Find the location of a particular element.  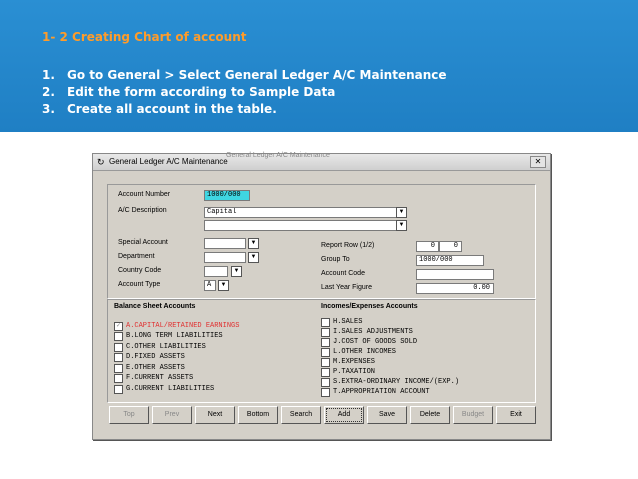

checkbox-appropriation is located at coordinates (325, 392).